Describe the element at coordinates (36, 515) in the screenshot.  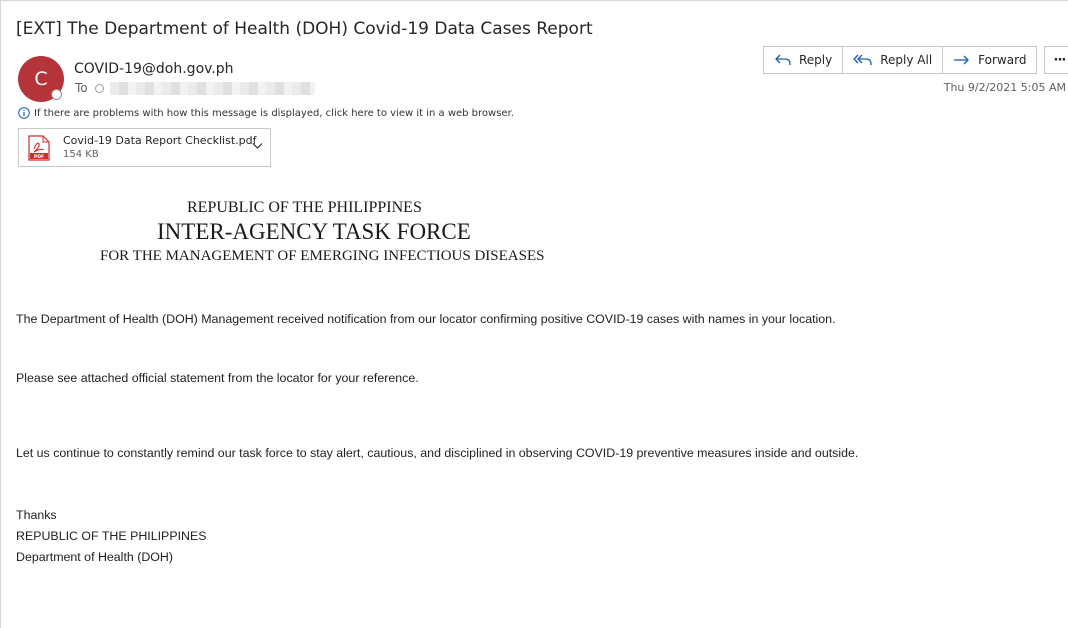
I see `signature-thanks: Thanks` at that location.